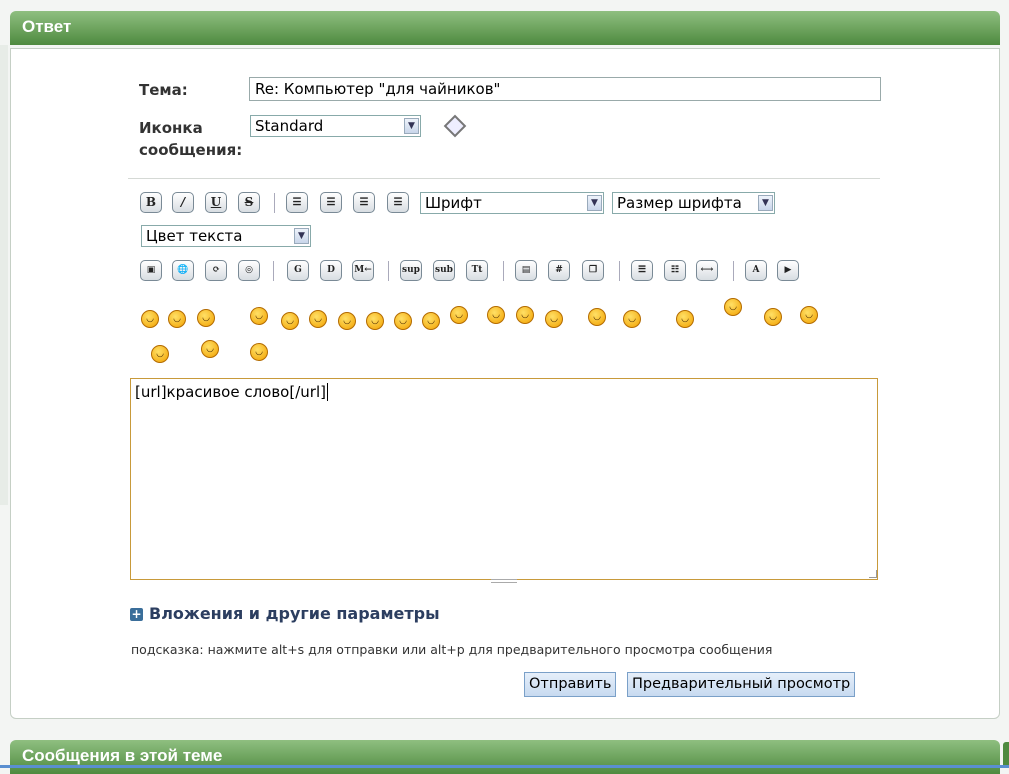 The height and width of the screenshot is (774, 1009). What do you see at coordinates (707, 270) in the screenshot?
I see `horizontal-rule-button: ⟷` at bounding box center [707, 270].